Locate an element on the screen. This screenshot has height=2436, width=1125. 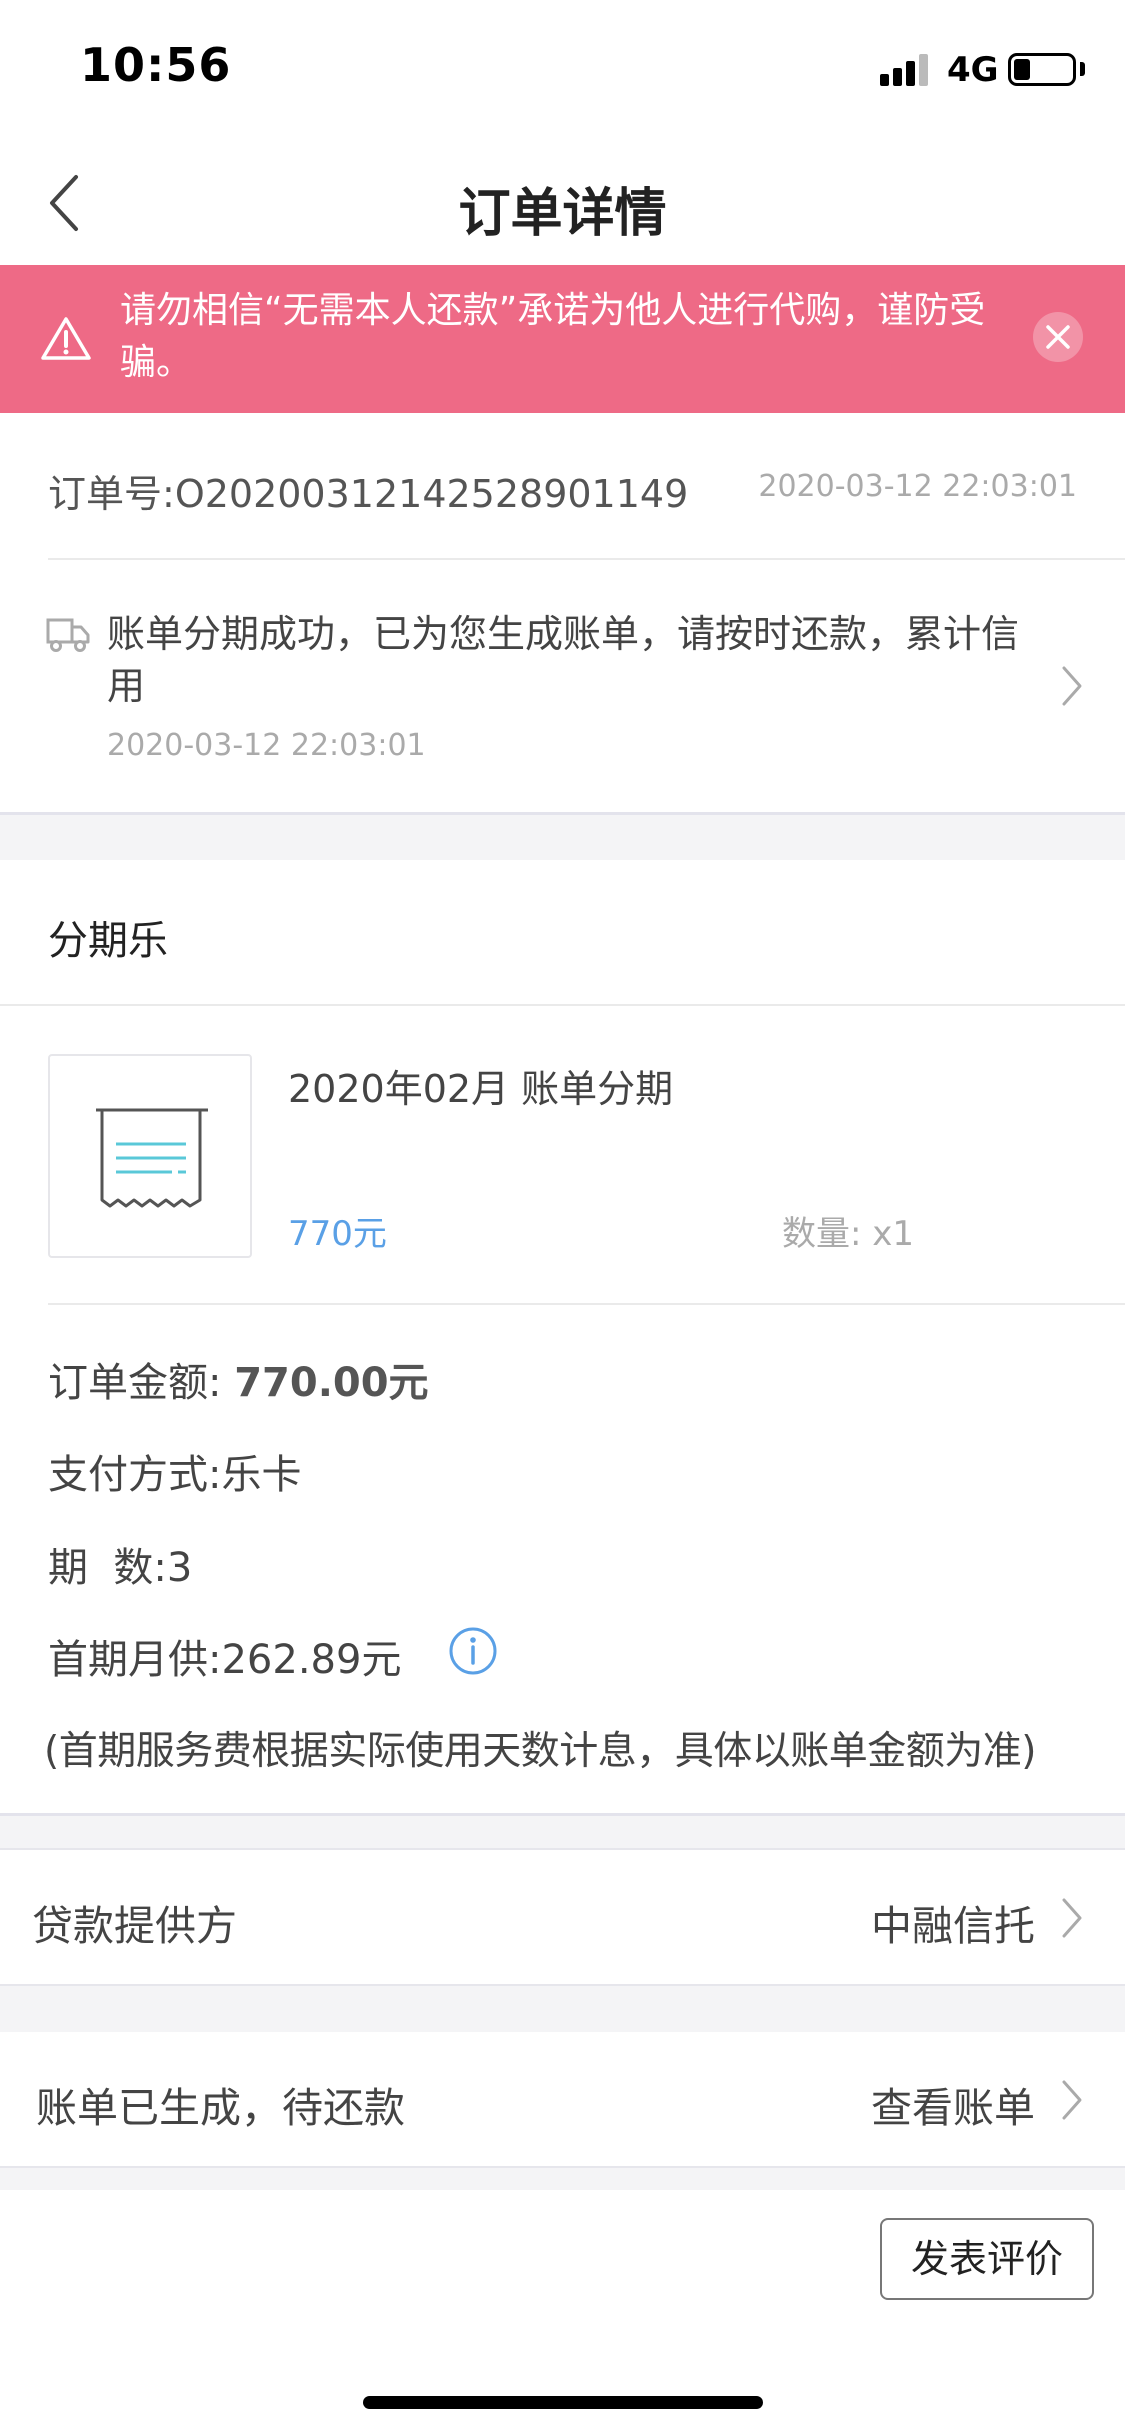
receipt-icon is located at coordinates (152, 1158).